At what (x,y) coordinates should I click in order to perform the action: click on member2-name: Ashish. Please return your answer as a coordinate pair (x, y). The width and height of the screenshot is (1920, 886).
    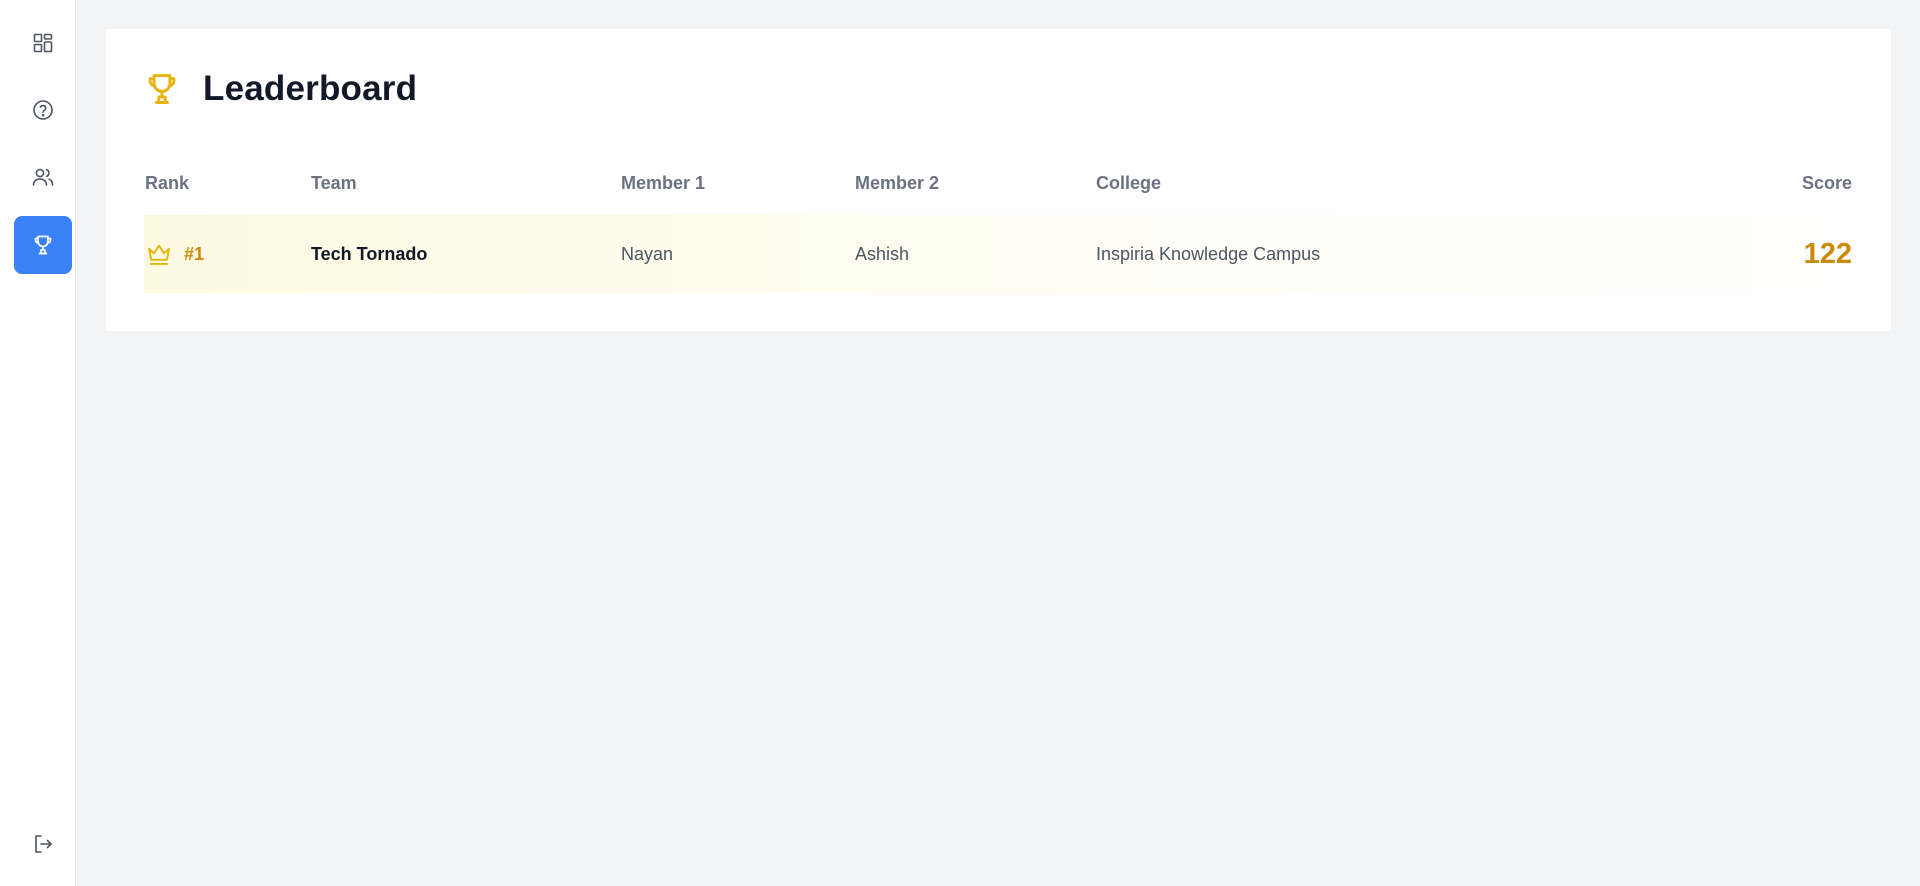
    Looking at the image, I should click on (882, 253).